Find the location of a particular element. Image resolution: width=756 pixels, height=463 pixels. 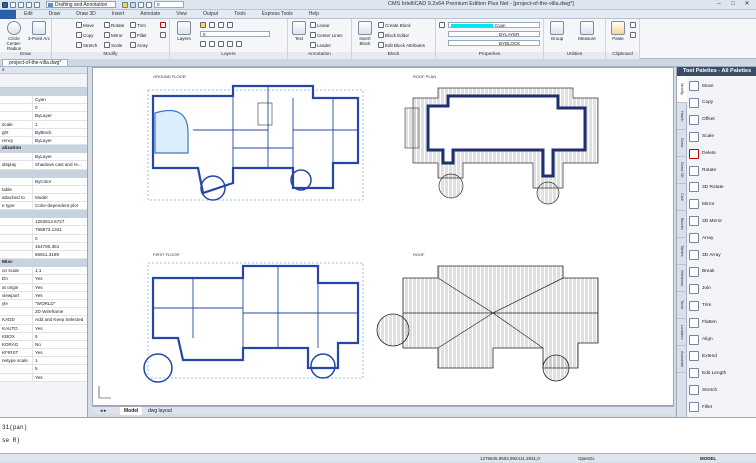

trim-button: Trim is located at coordinates (138, 25).